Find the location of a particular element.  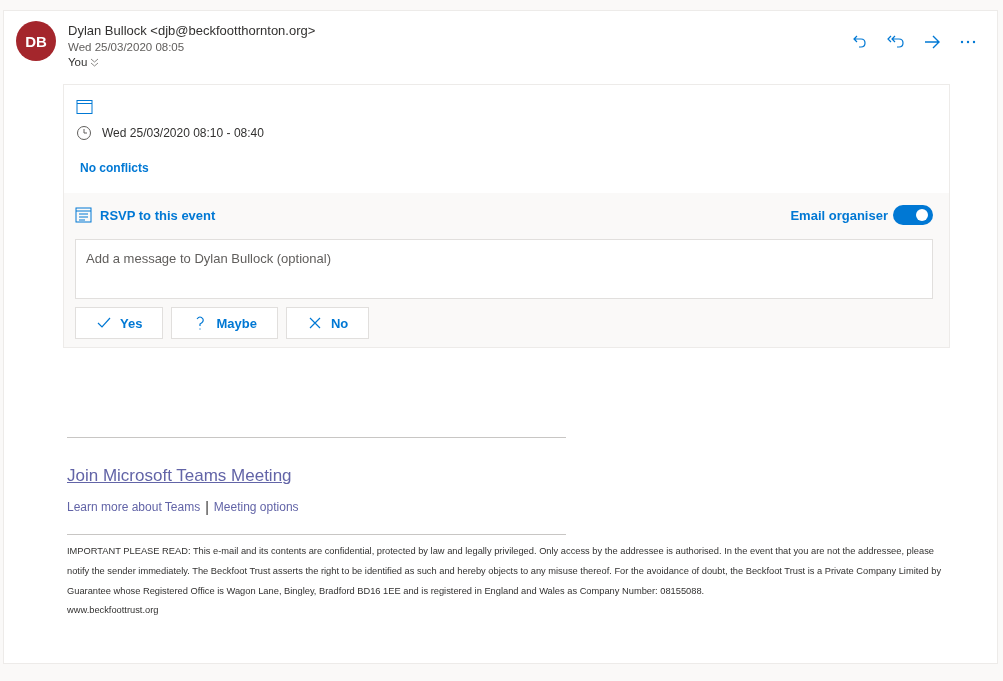

maybe-button: Maybe is located at coordinates (224, 323).